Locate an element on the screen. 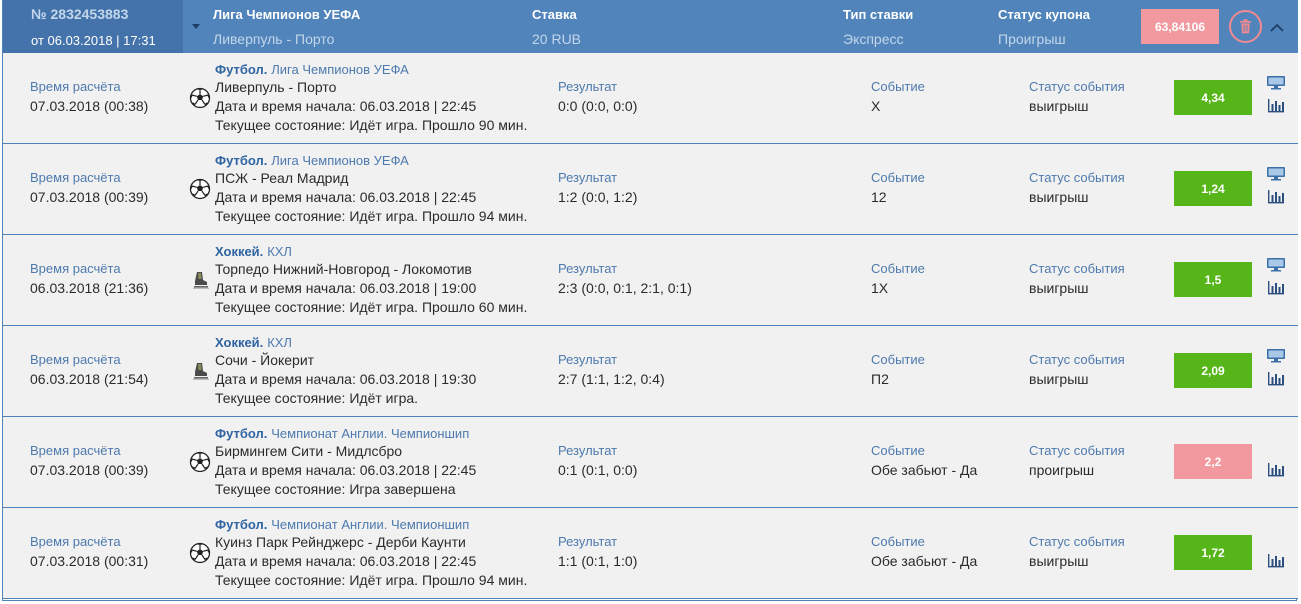 The image size is (1301, 604). collapse-chevron-up-icon is located at coordinates (1277, 27).